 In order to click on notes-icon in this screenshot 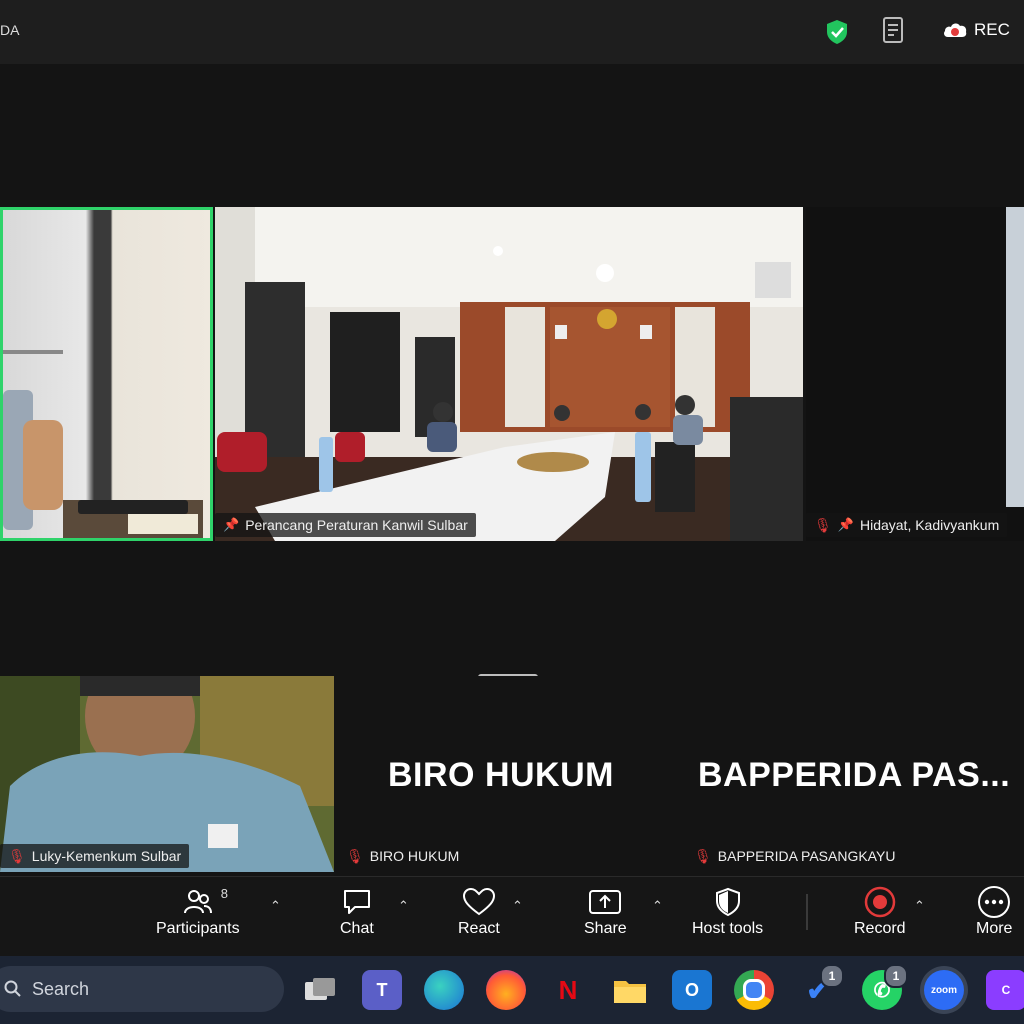, I will do `click(894, 31)`.